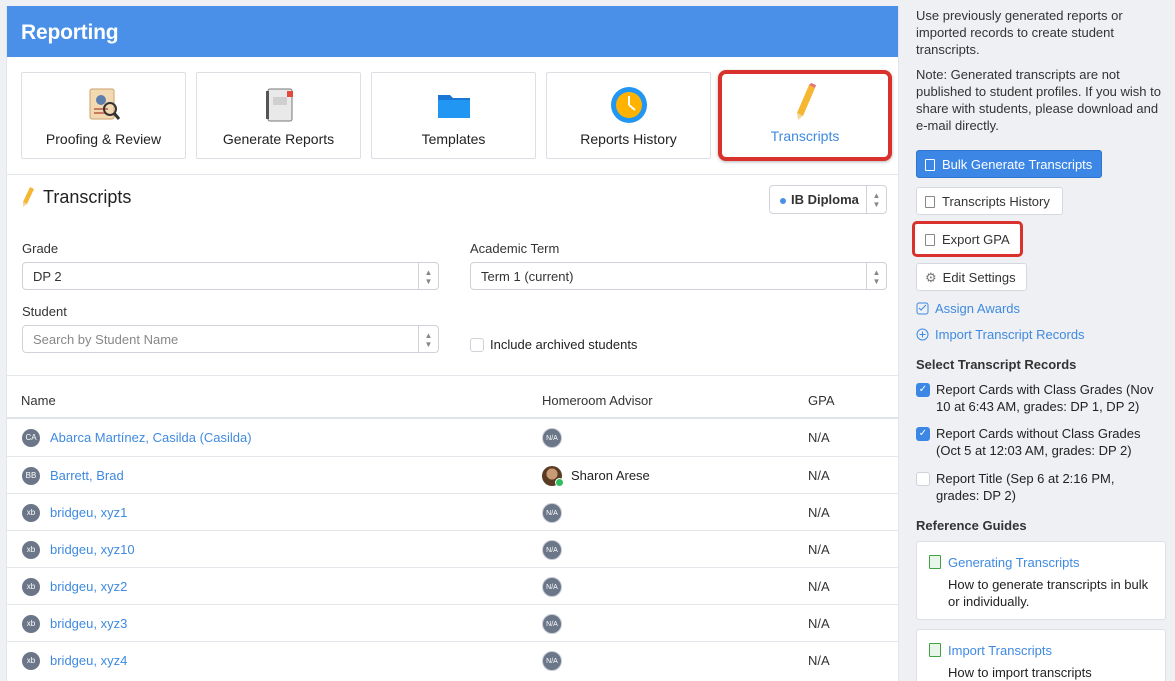 The image size is (1175, 681). I want to click on tile-transcripts: Transcripts, so click(805, 115).